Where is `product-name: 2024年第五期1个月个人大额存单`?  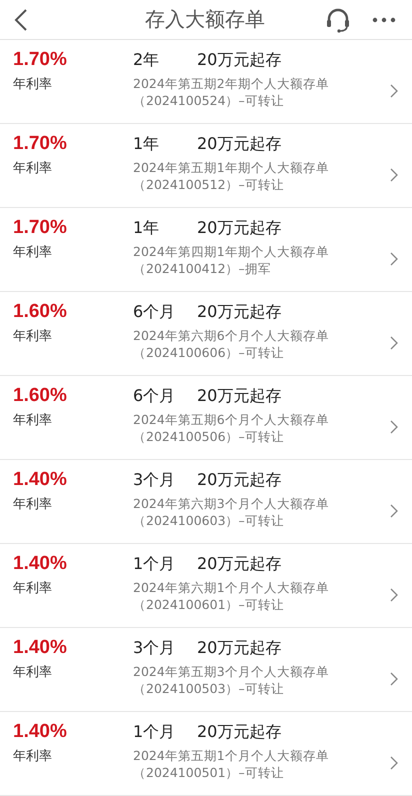
product-name: 2024年第五期1个月个人大额存单 is located at coordinates (231, 755).